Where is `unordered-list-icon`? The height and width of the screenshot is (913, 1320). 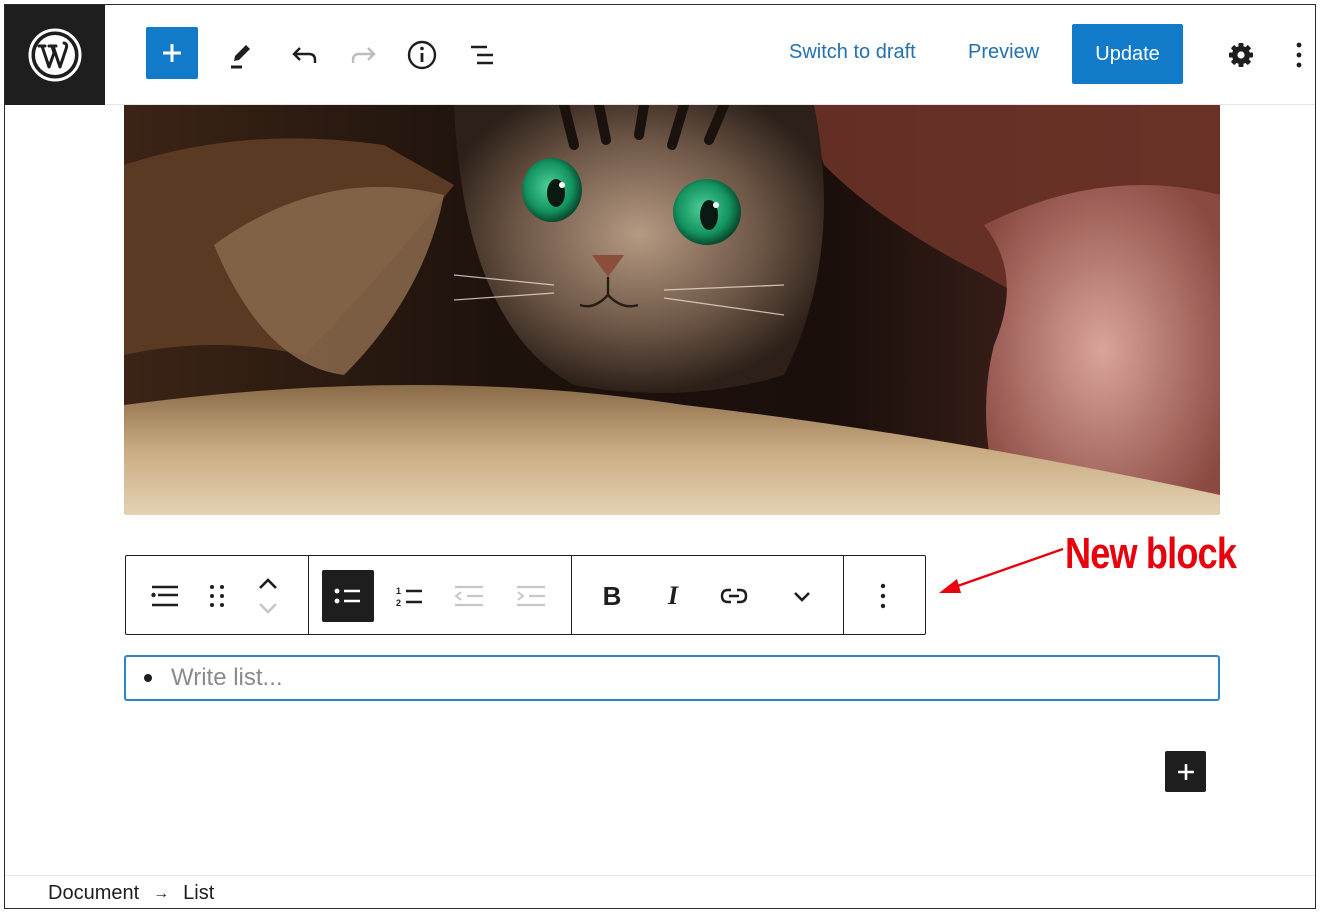
unordered-list-icon is located at coordinates (347, 596).